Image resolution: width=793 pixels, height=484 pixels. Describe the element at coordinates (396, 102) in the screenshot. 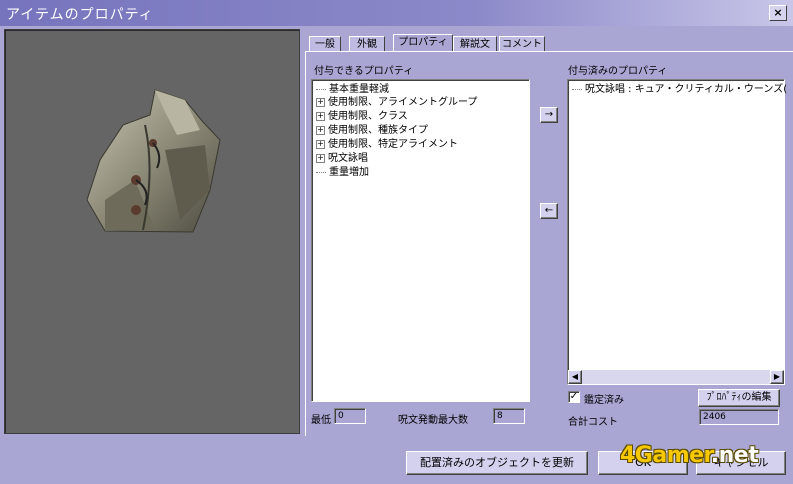

I see `tree-item: + 使用制限、アライメントグループ` at that location.